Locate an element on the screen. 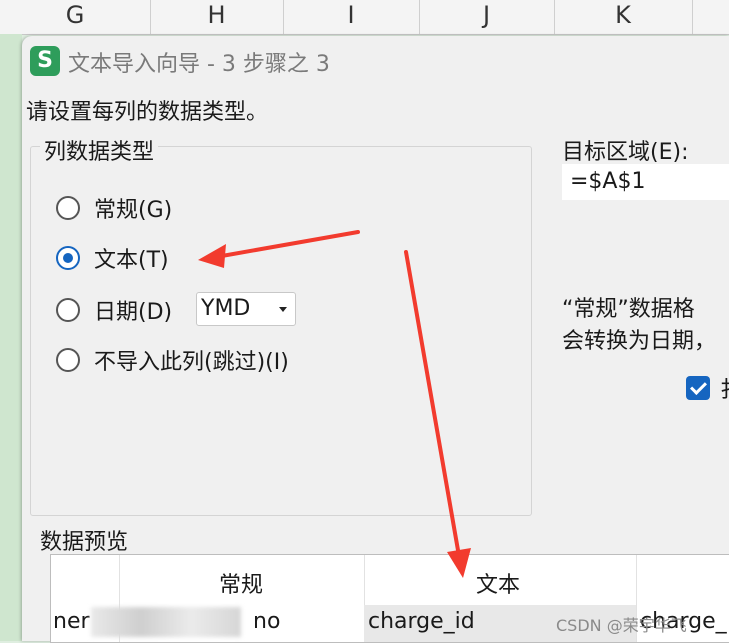  watermark: CSDN @荣宇华飞 is located at coordinates (621, 625).